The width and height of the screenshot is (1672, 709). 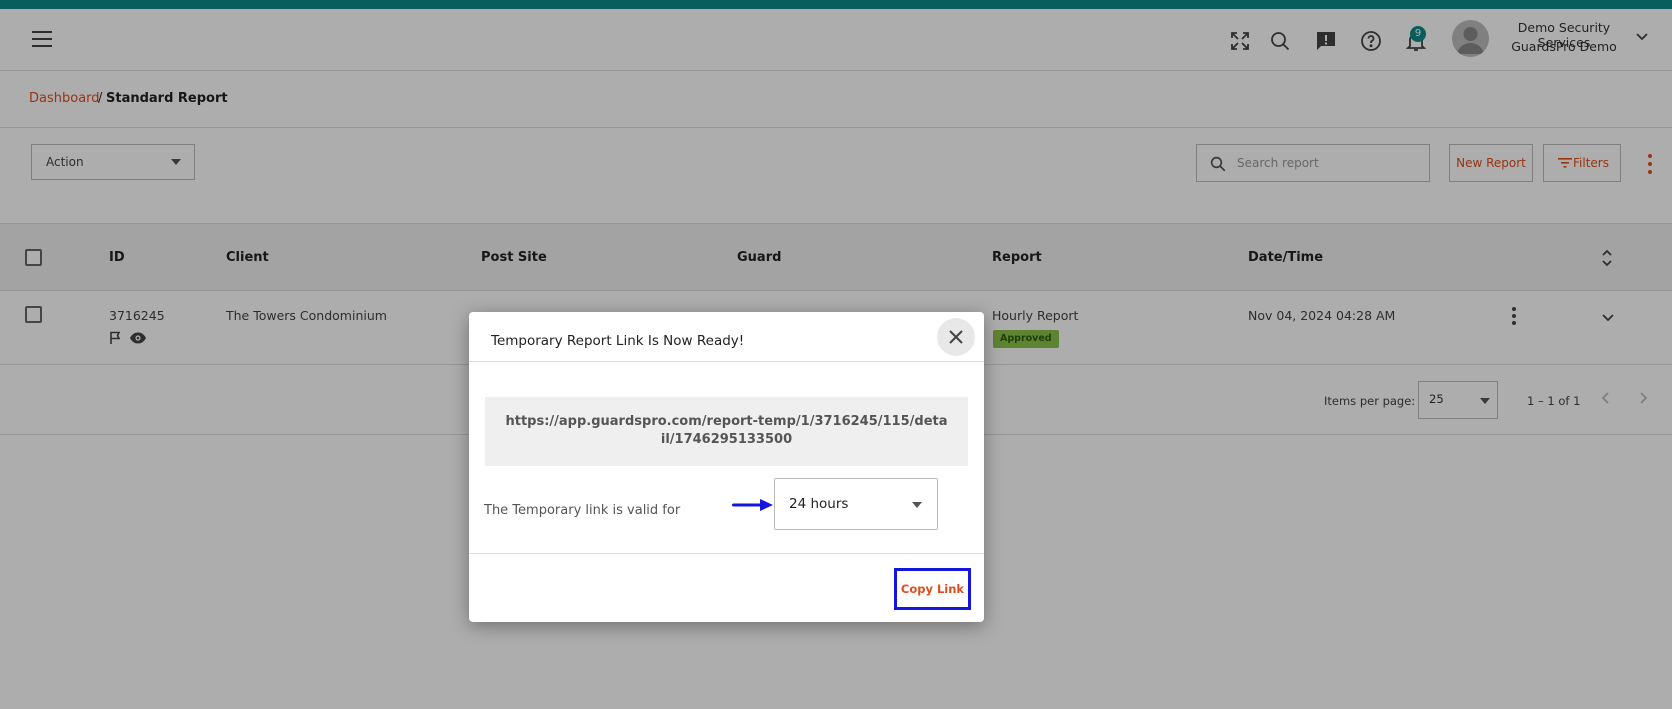 I want to click on pointer-arrow-icon, so click(x=752, y=505).